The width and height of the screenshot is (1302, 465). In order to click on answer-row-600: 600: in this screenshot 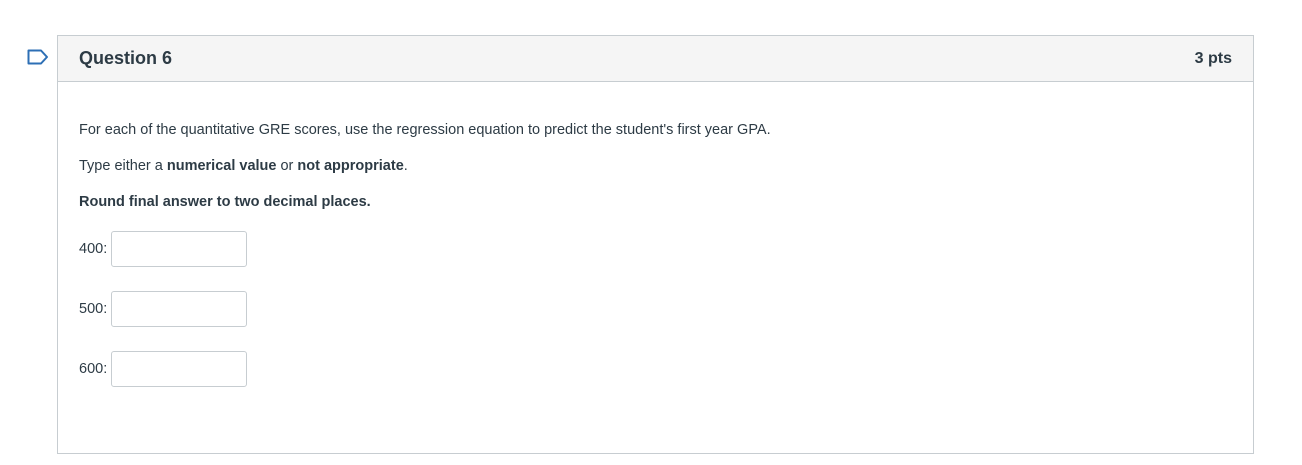, I will do `click(655, 369)`.